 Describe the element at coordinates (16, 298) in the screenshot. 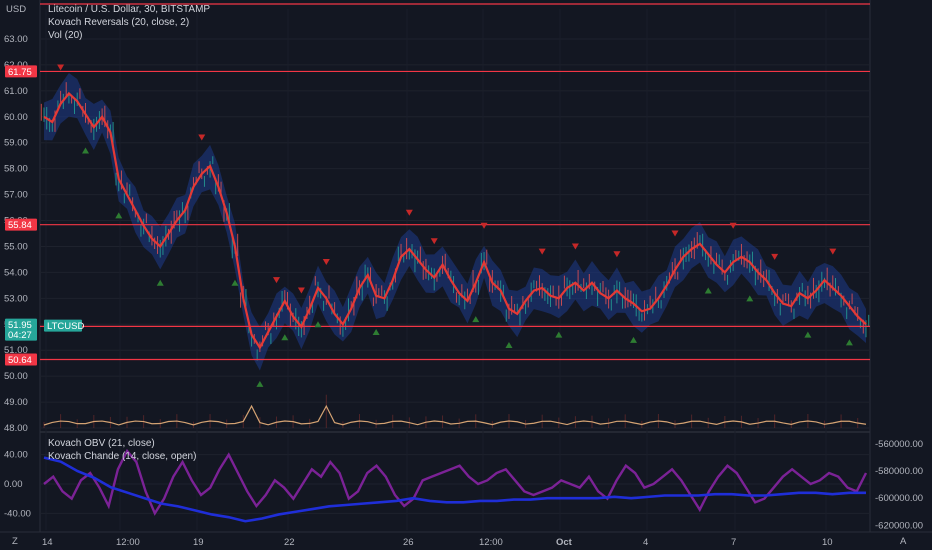

I see `price-tick-label: 53.00` at that location.